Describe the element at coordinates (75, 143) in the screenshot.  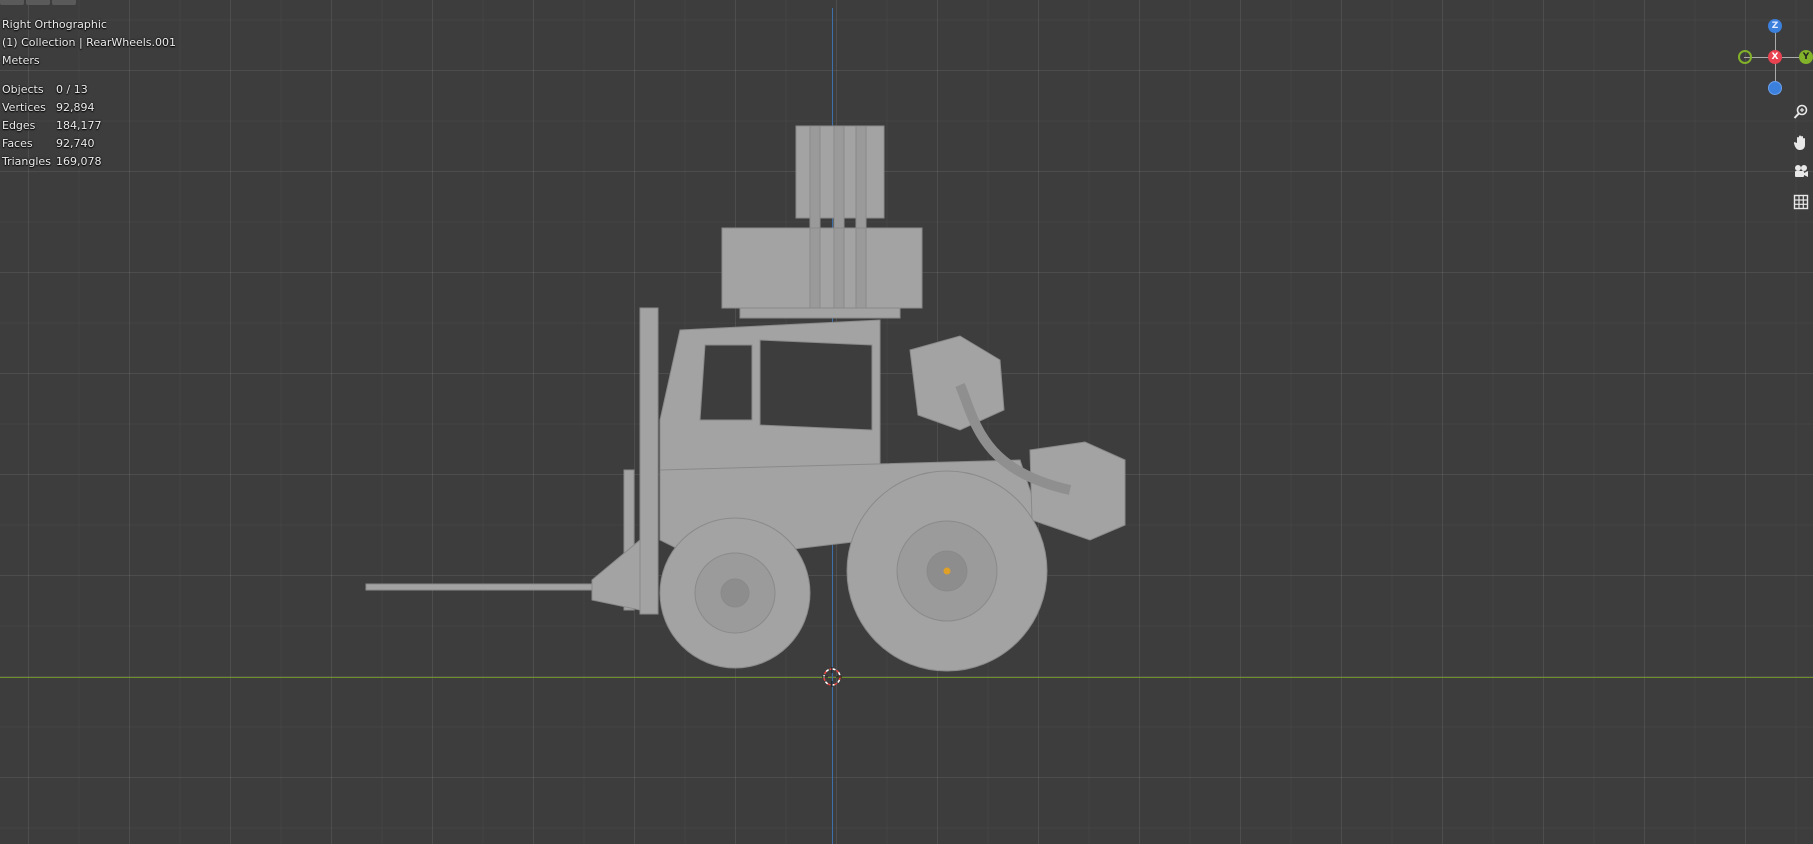
I see `stat-value: 92,740` at that location.